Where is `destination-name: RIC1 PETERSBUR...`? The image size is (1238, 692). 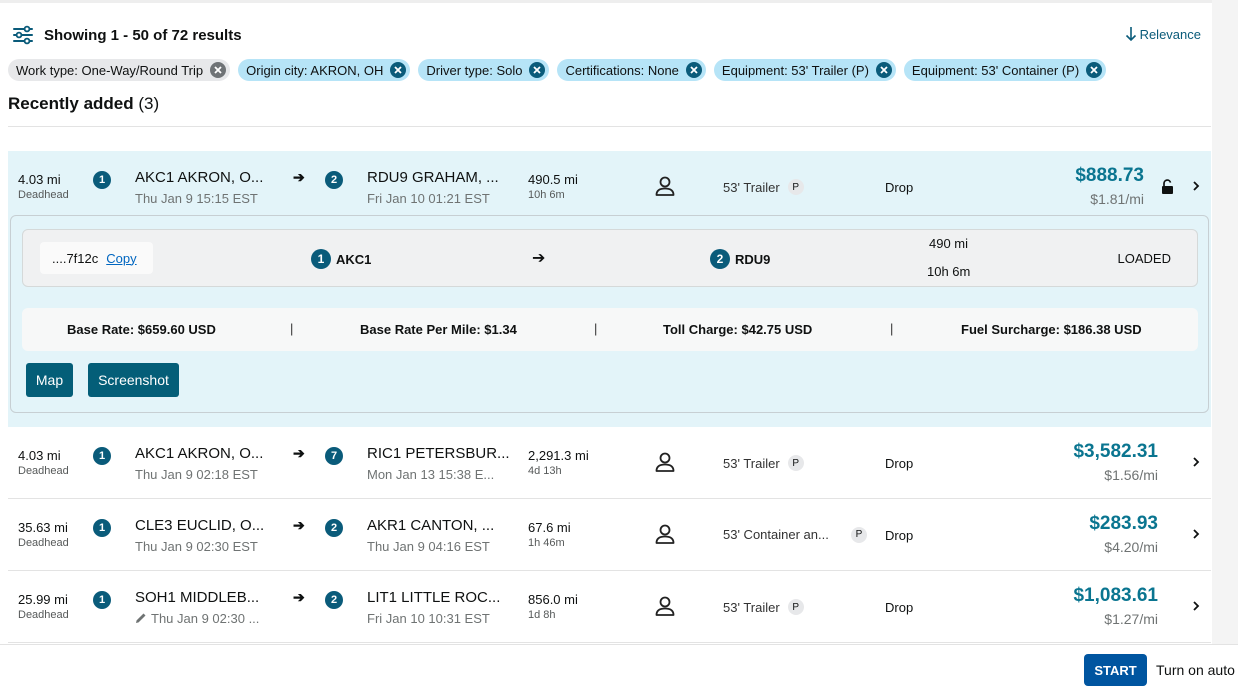
destination-name: RIC1 PETERSBUR... is located at coordinates (438, 453).